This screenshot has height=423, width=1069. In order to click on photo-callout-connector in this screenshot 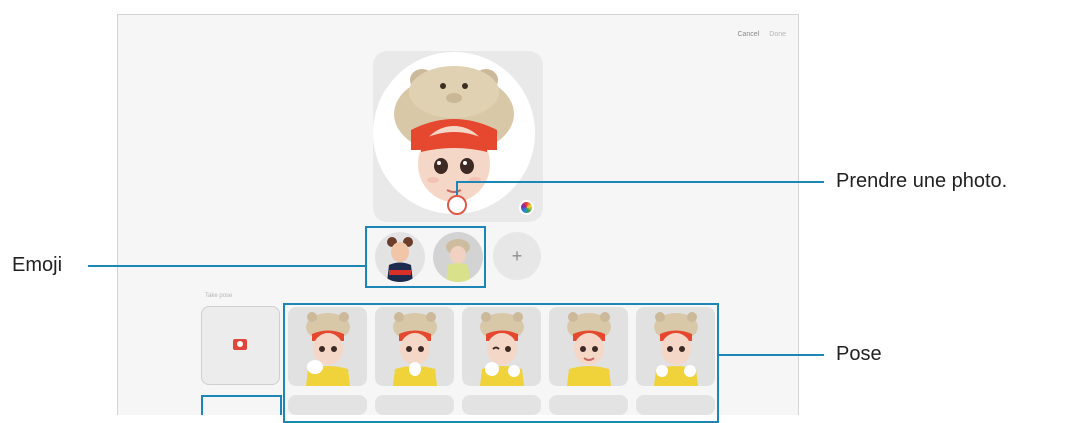, I will do `click(457, 188)`.